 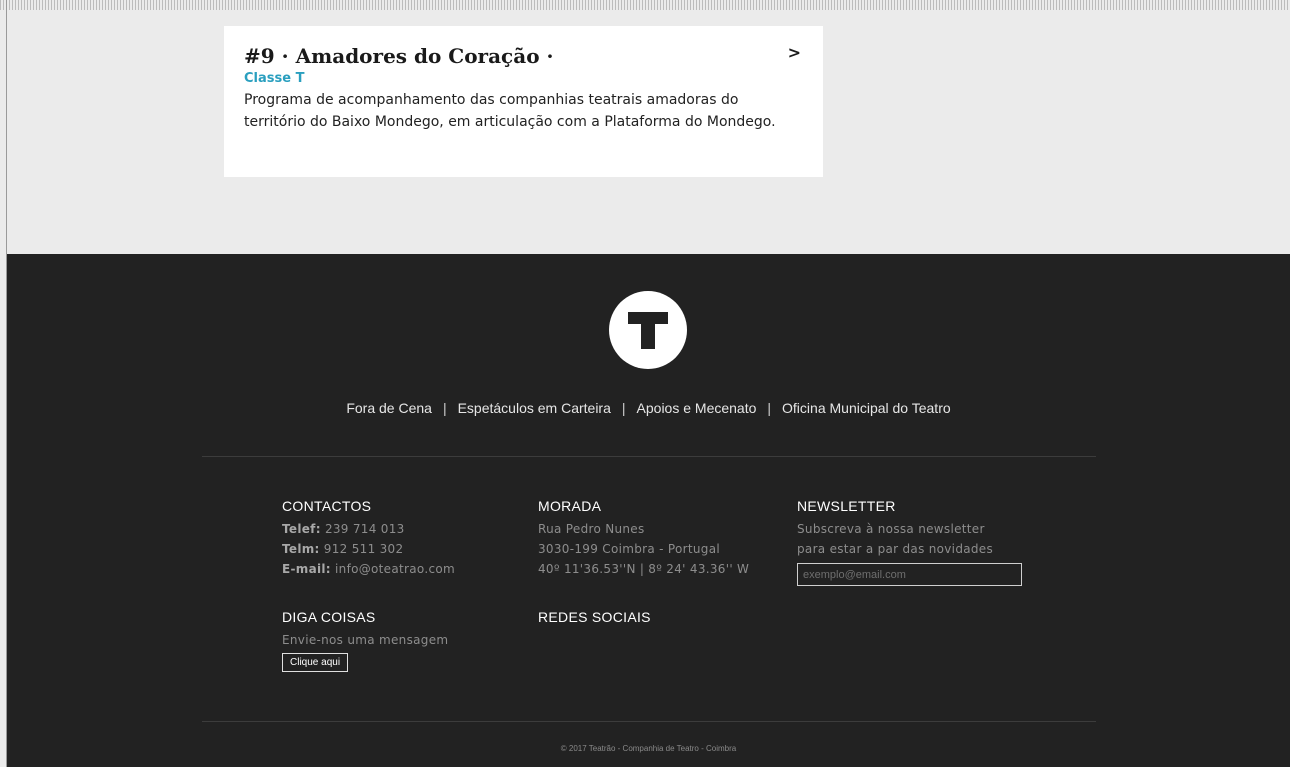 I want to click on card-category-tag: Classe T, so click(x=274, y=78).